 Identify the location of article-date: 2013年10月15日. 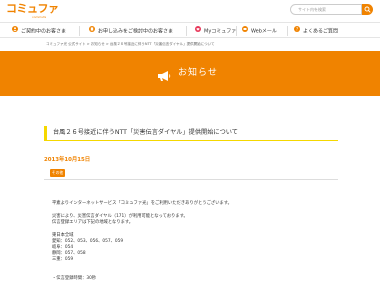
(67, 160).